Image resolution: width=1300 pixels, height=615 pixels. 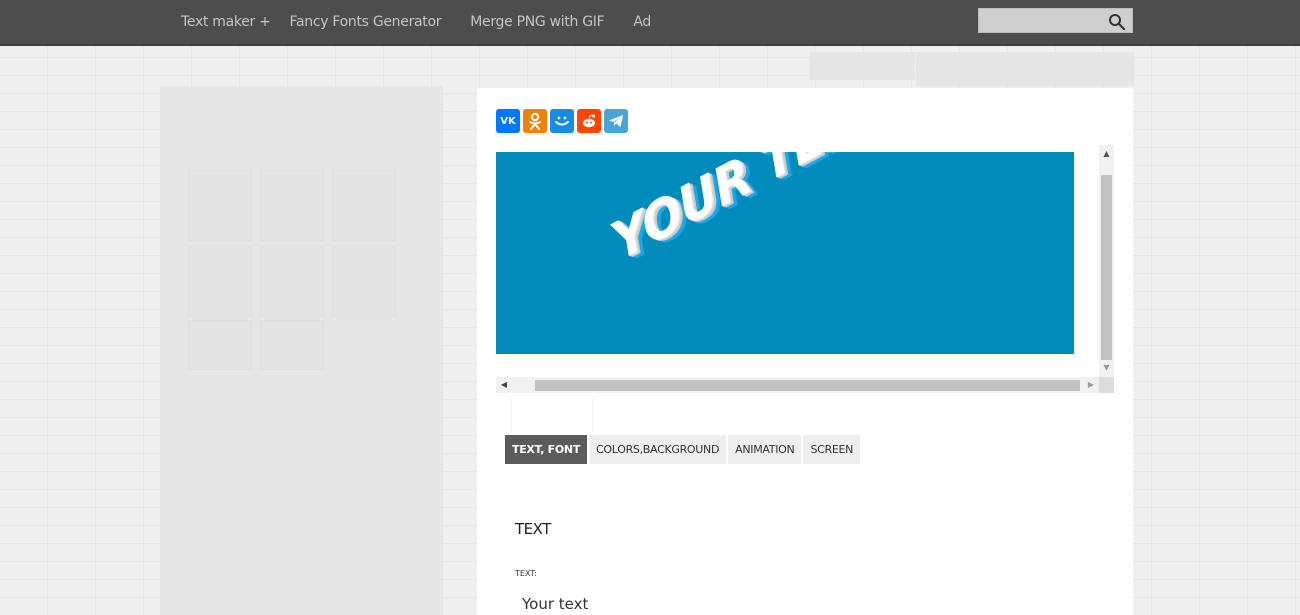 I want to click on horizontal-scrollbar: ◀ ▶, so click(x=797, y=385).